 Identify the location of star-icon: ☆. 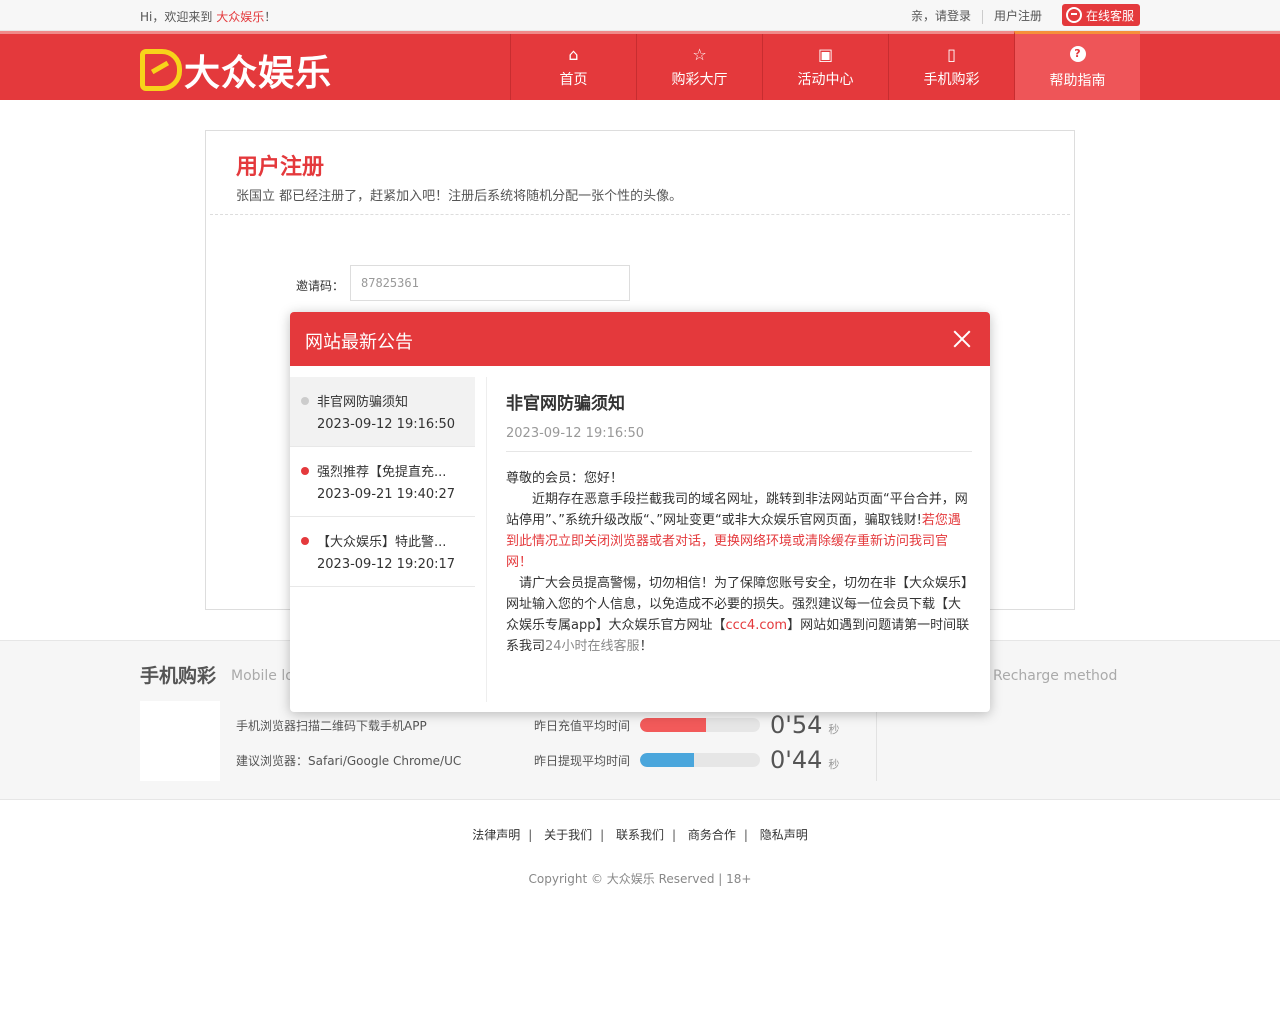
(699, 54).